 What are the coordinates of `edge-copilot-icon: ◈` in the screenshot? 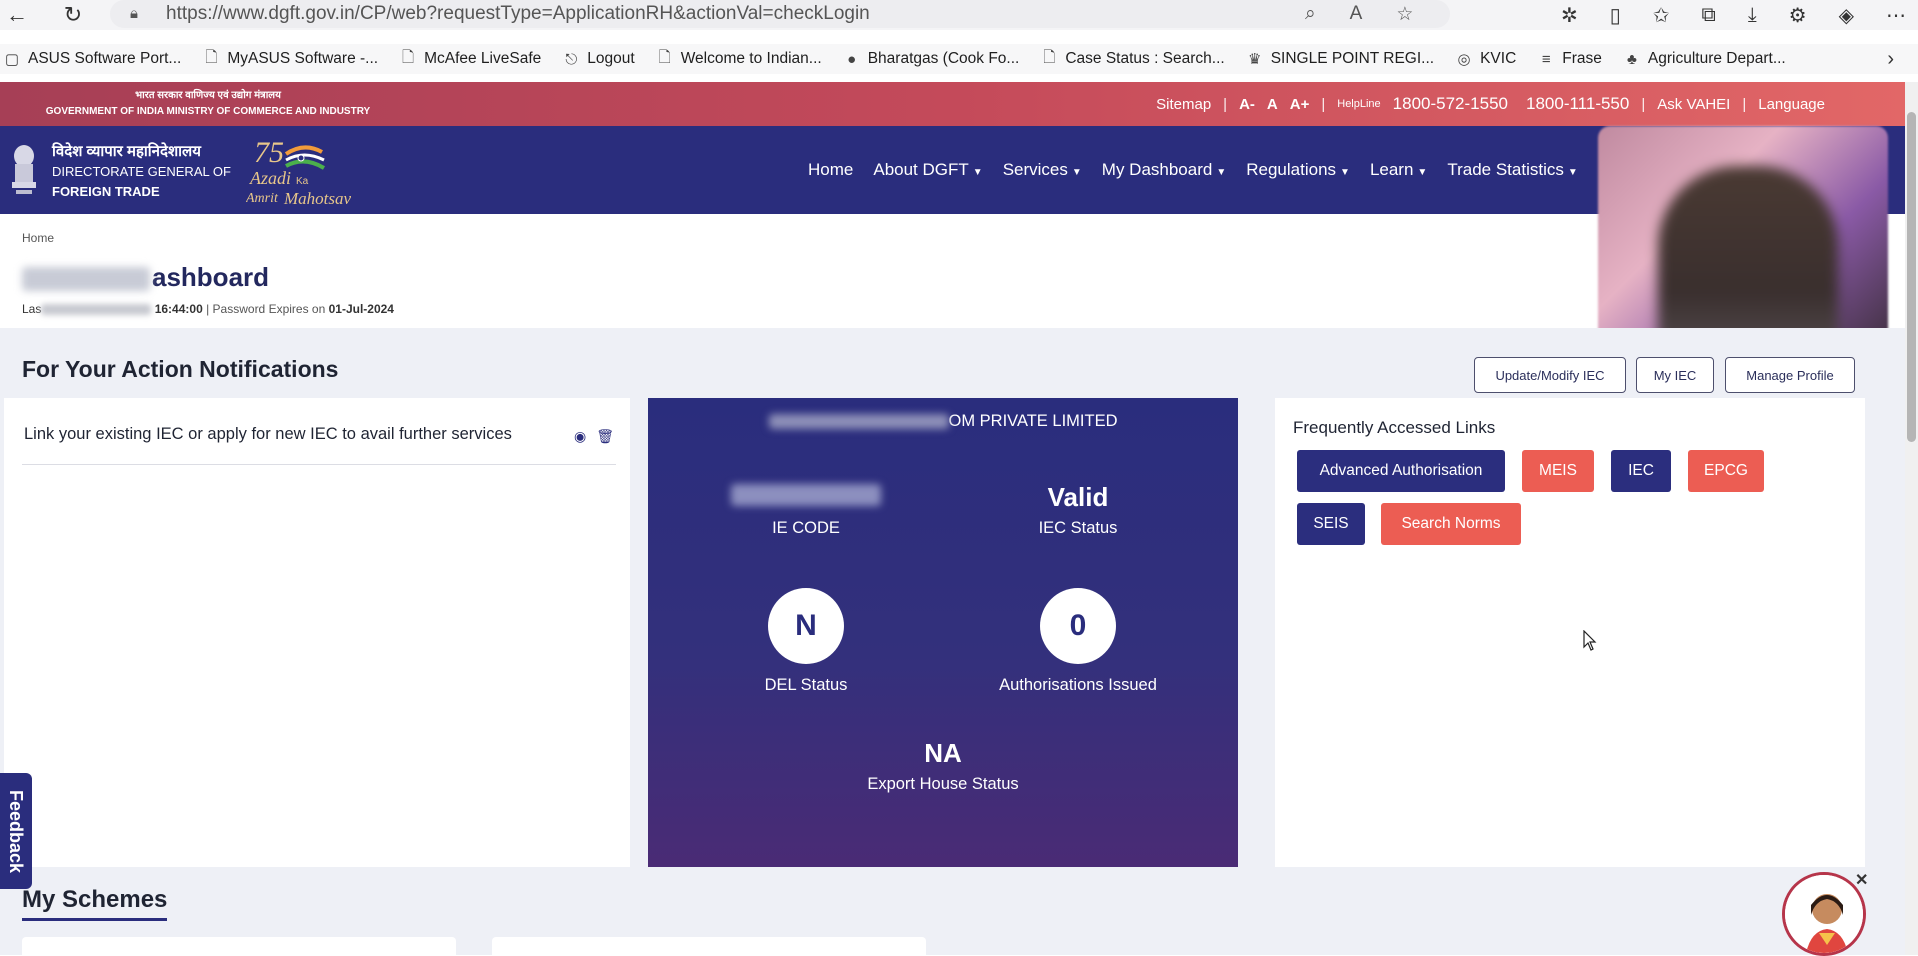 It's located at (1846, 15).